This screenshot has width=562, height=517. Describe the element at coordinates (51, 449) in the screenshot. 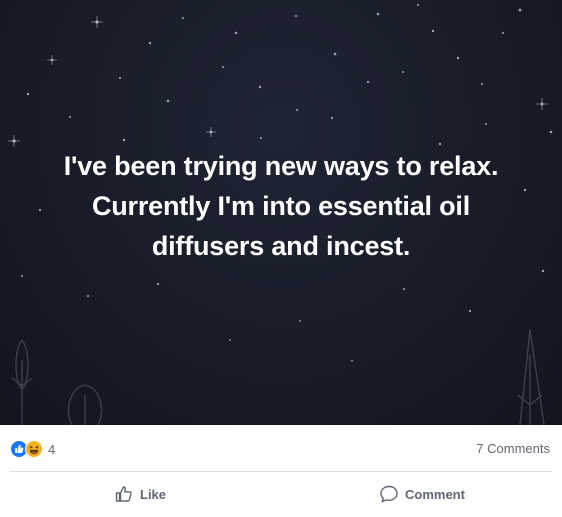

I see `reaction-count: 4` at that location.